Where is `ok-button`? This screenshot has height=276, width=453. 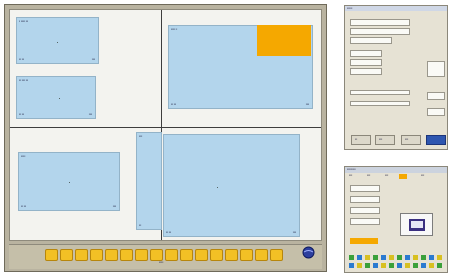
ok-button is located at coordinates (436, 140).